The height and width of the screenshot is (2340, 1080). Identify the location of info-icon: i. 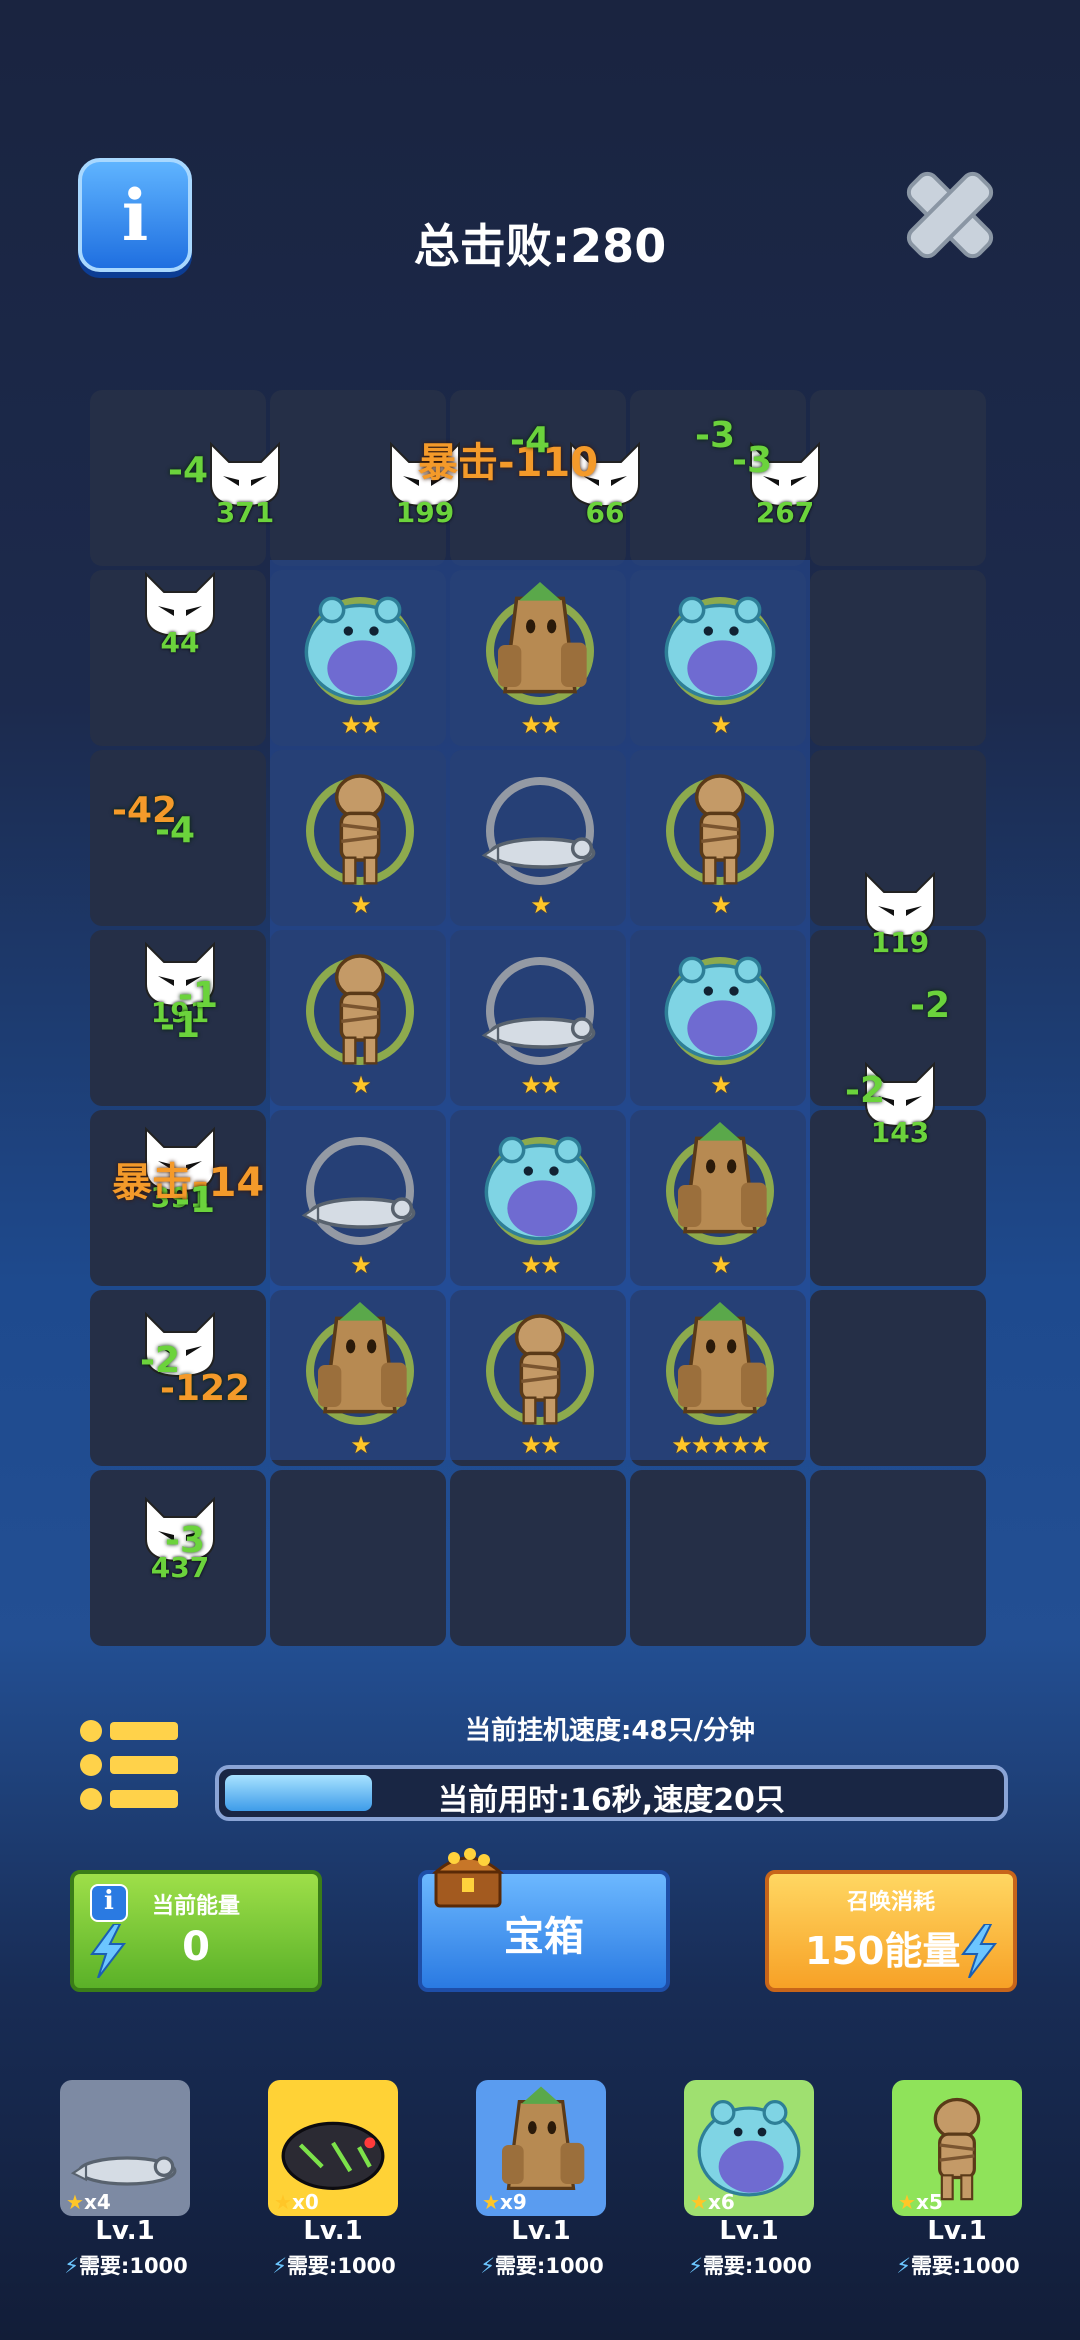
(109, 1903).